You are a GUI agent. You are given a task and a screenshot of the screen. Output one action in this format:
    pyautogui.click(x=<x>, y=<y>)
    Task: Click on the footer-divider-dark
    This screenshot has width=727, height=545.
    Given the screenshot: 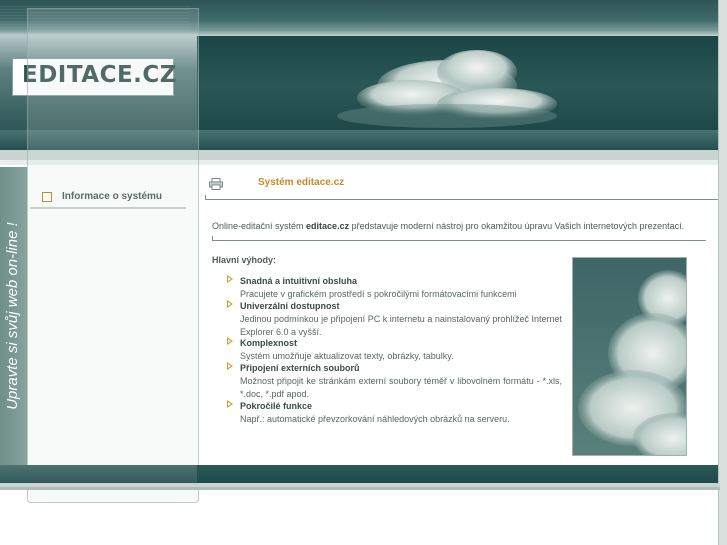 What is the action you would take?
    pyautogui.click(x=360, y=488)
    